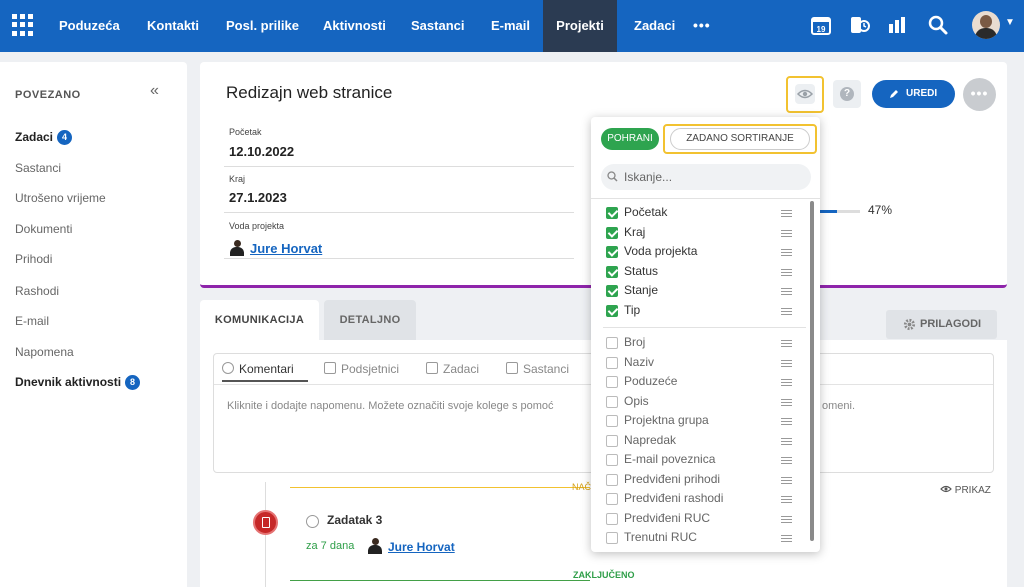 The image size is (1024, 587). Describe the element at coordinates (78, 382) in the screenshot. I see `sidebar-item-dnevnik-aktivnosti: Dnevnik aktivnosti 8` at that location.